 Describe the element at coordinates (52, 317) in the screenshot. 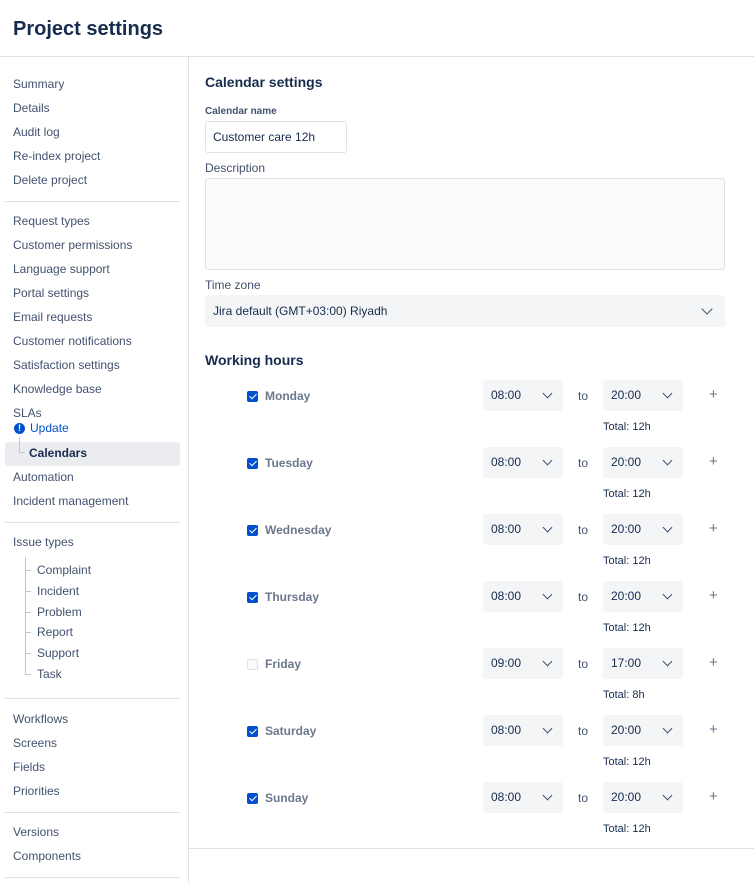

I see `sidebar-item-email-requests: Email requests` at that location.